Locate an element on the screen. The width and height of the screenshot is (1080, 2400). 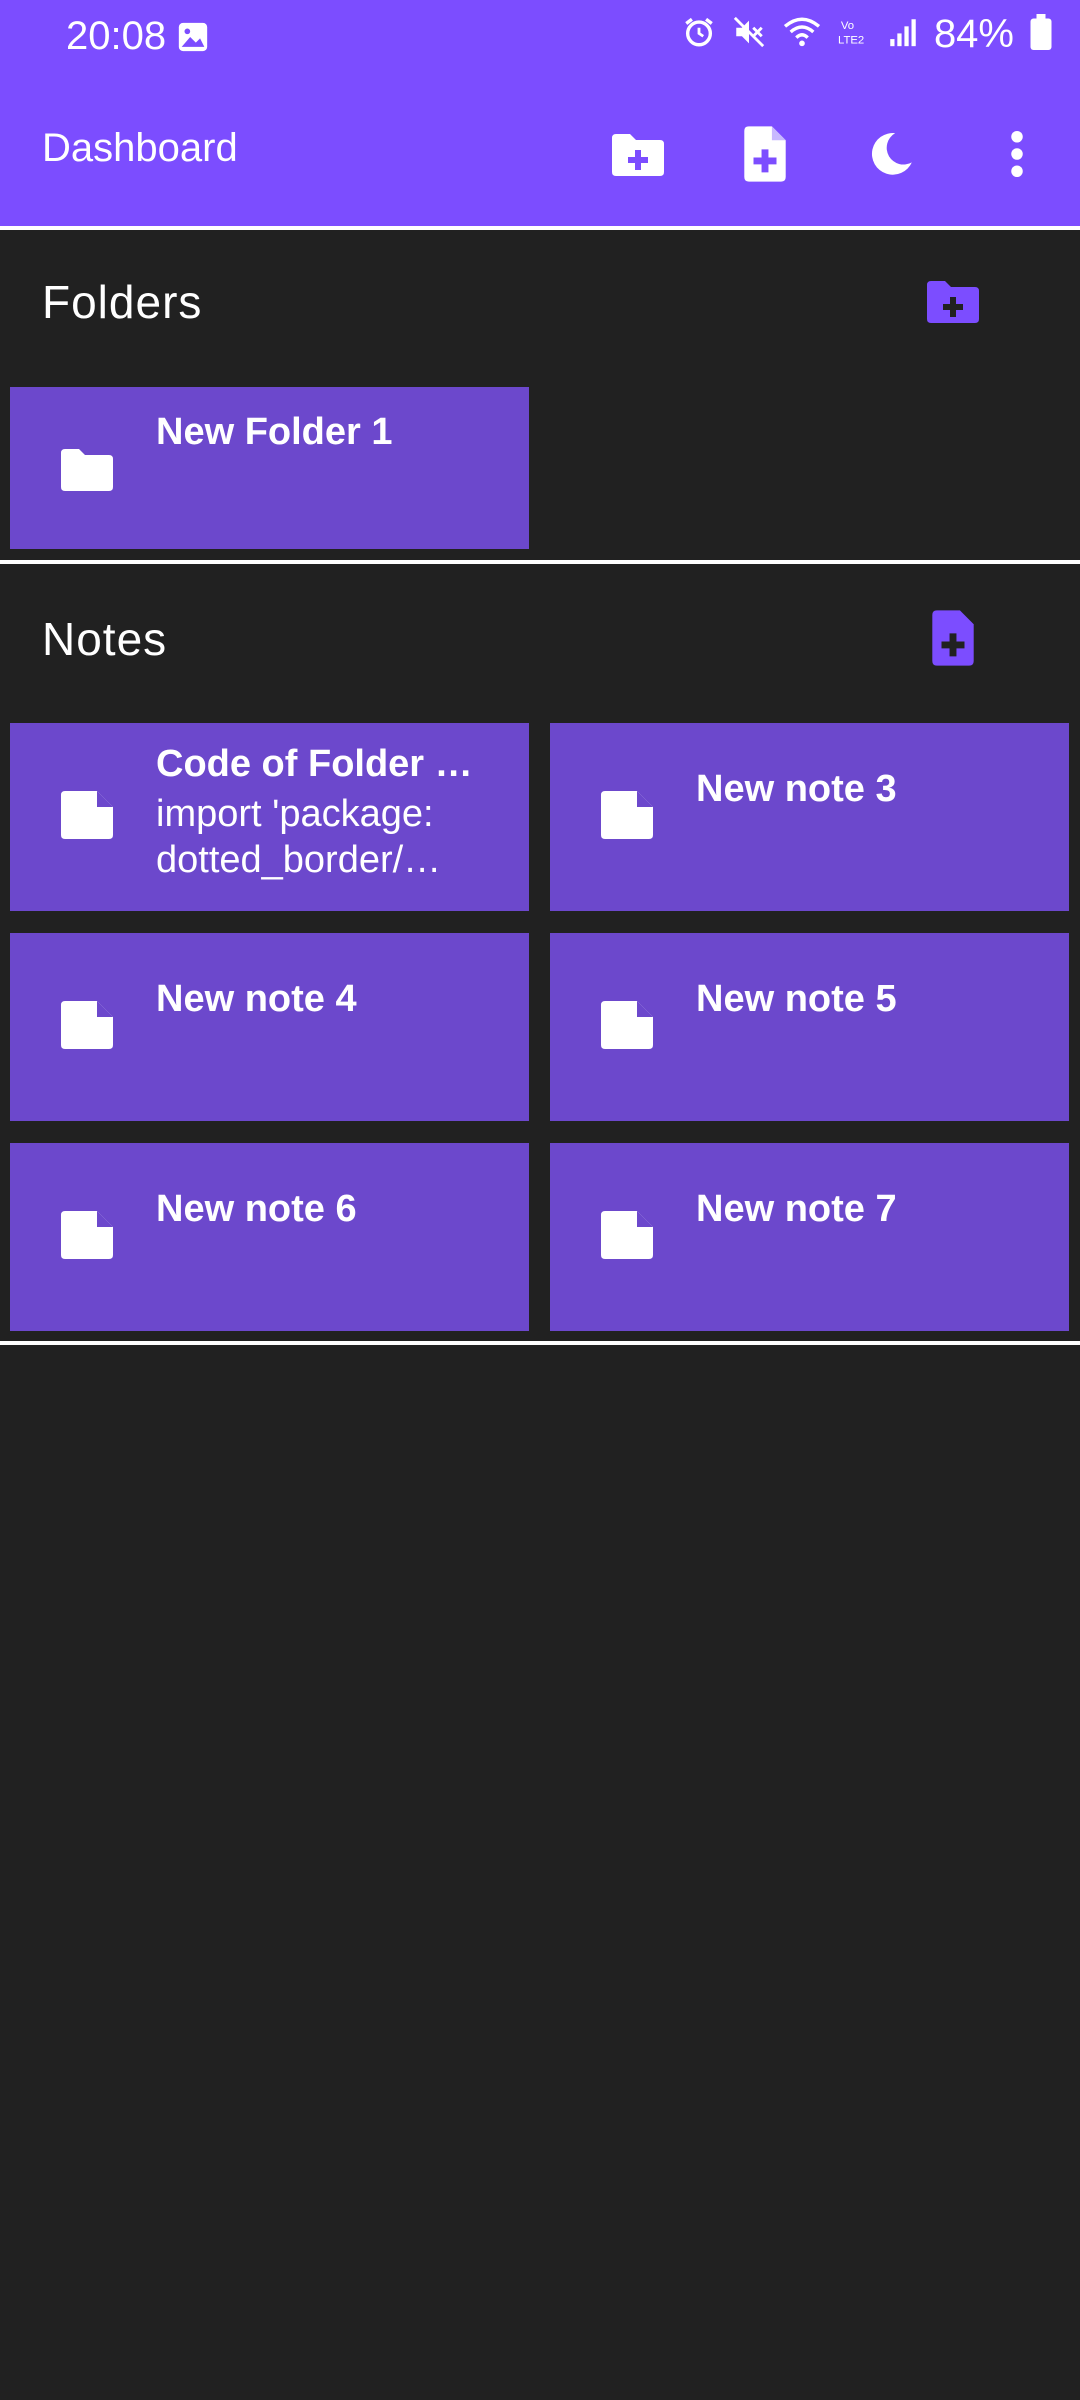
top-app-bar: 20:08 Vo LTE2 84% Dashboard is located at coordinates (540, 113).